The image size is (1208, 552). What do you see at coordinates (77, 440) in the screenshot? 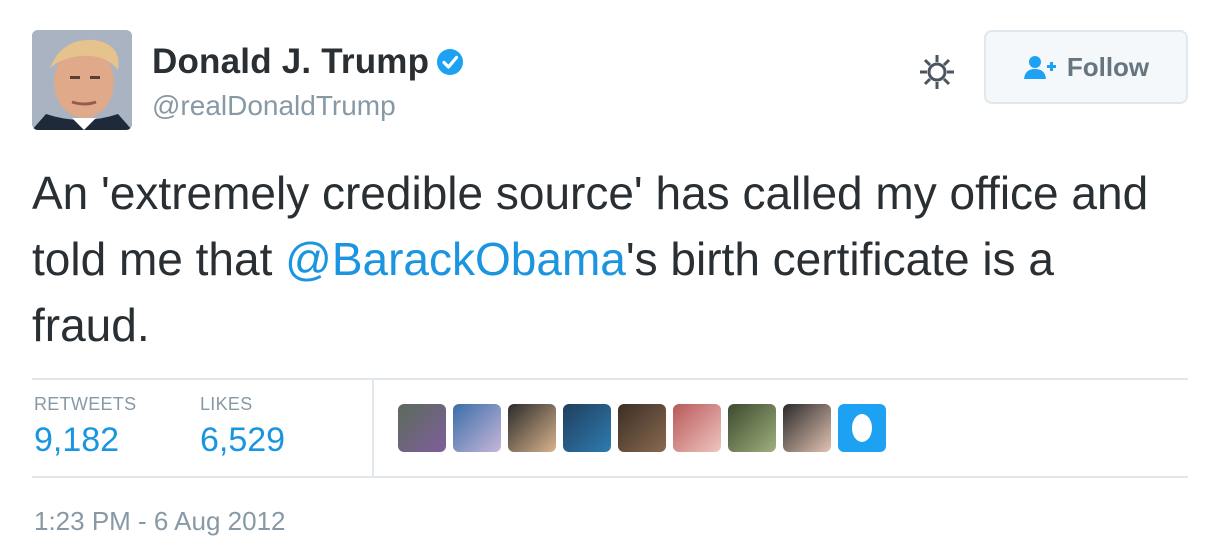
I see `retweets-count: 9,182` at bounding box center [77, 440].